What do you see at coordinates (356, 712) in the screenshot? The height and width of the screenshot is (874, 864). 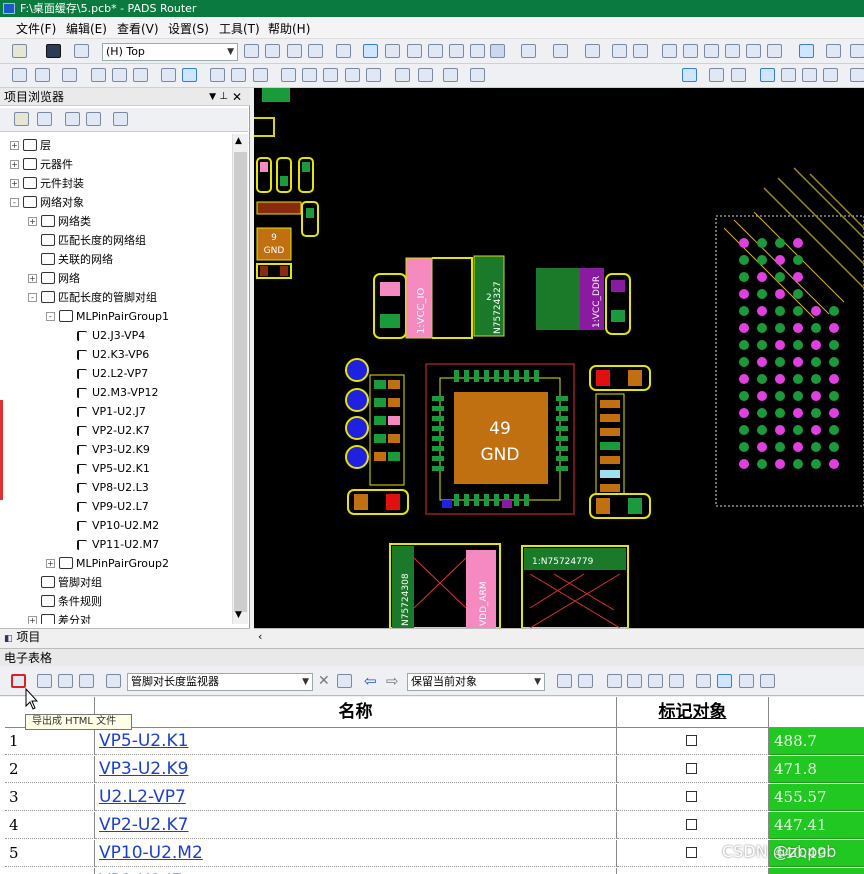 I see `column-header-name: 名称` at bounding box center [356, 712].